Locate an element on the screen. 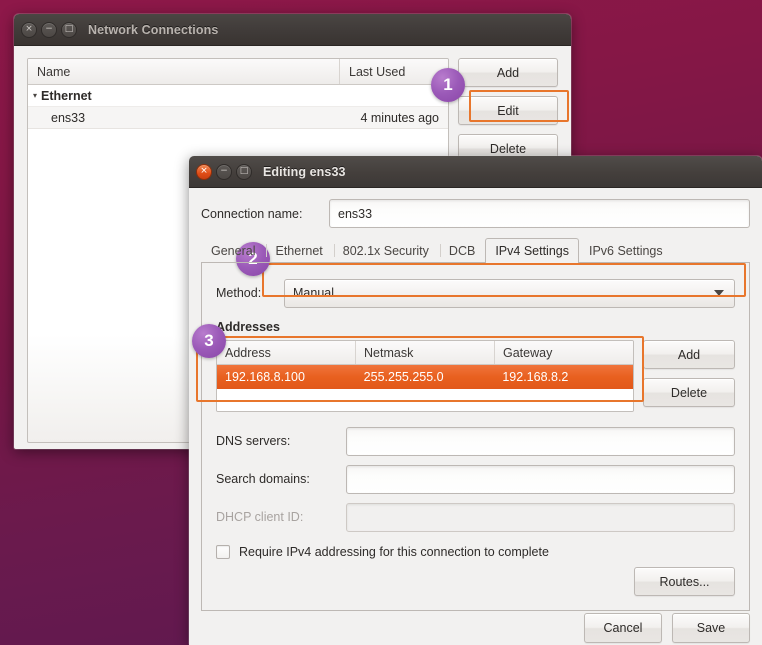 Image resolution: width=762 pixels, height=645 pixels. step-badge-3: 3 is located at coordinates (209, 341).